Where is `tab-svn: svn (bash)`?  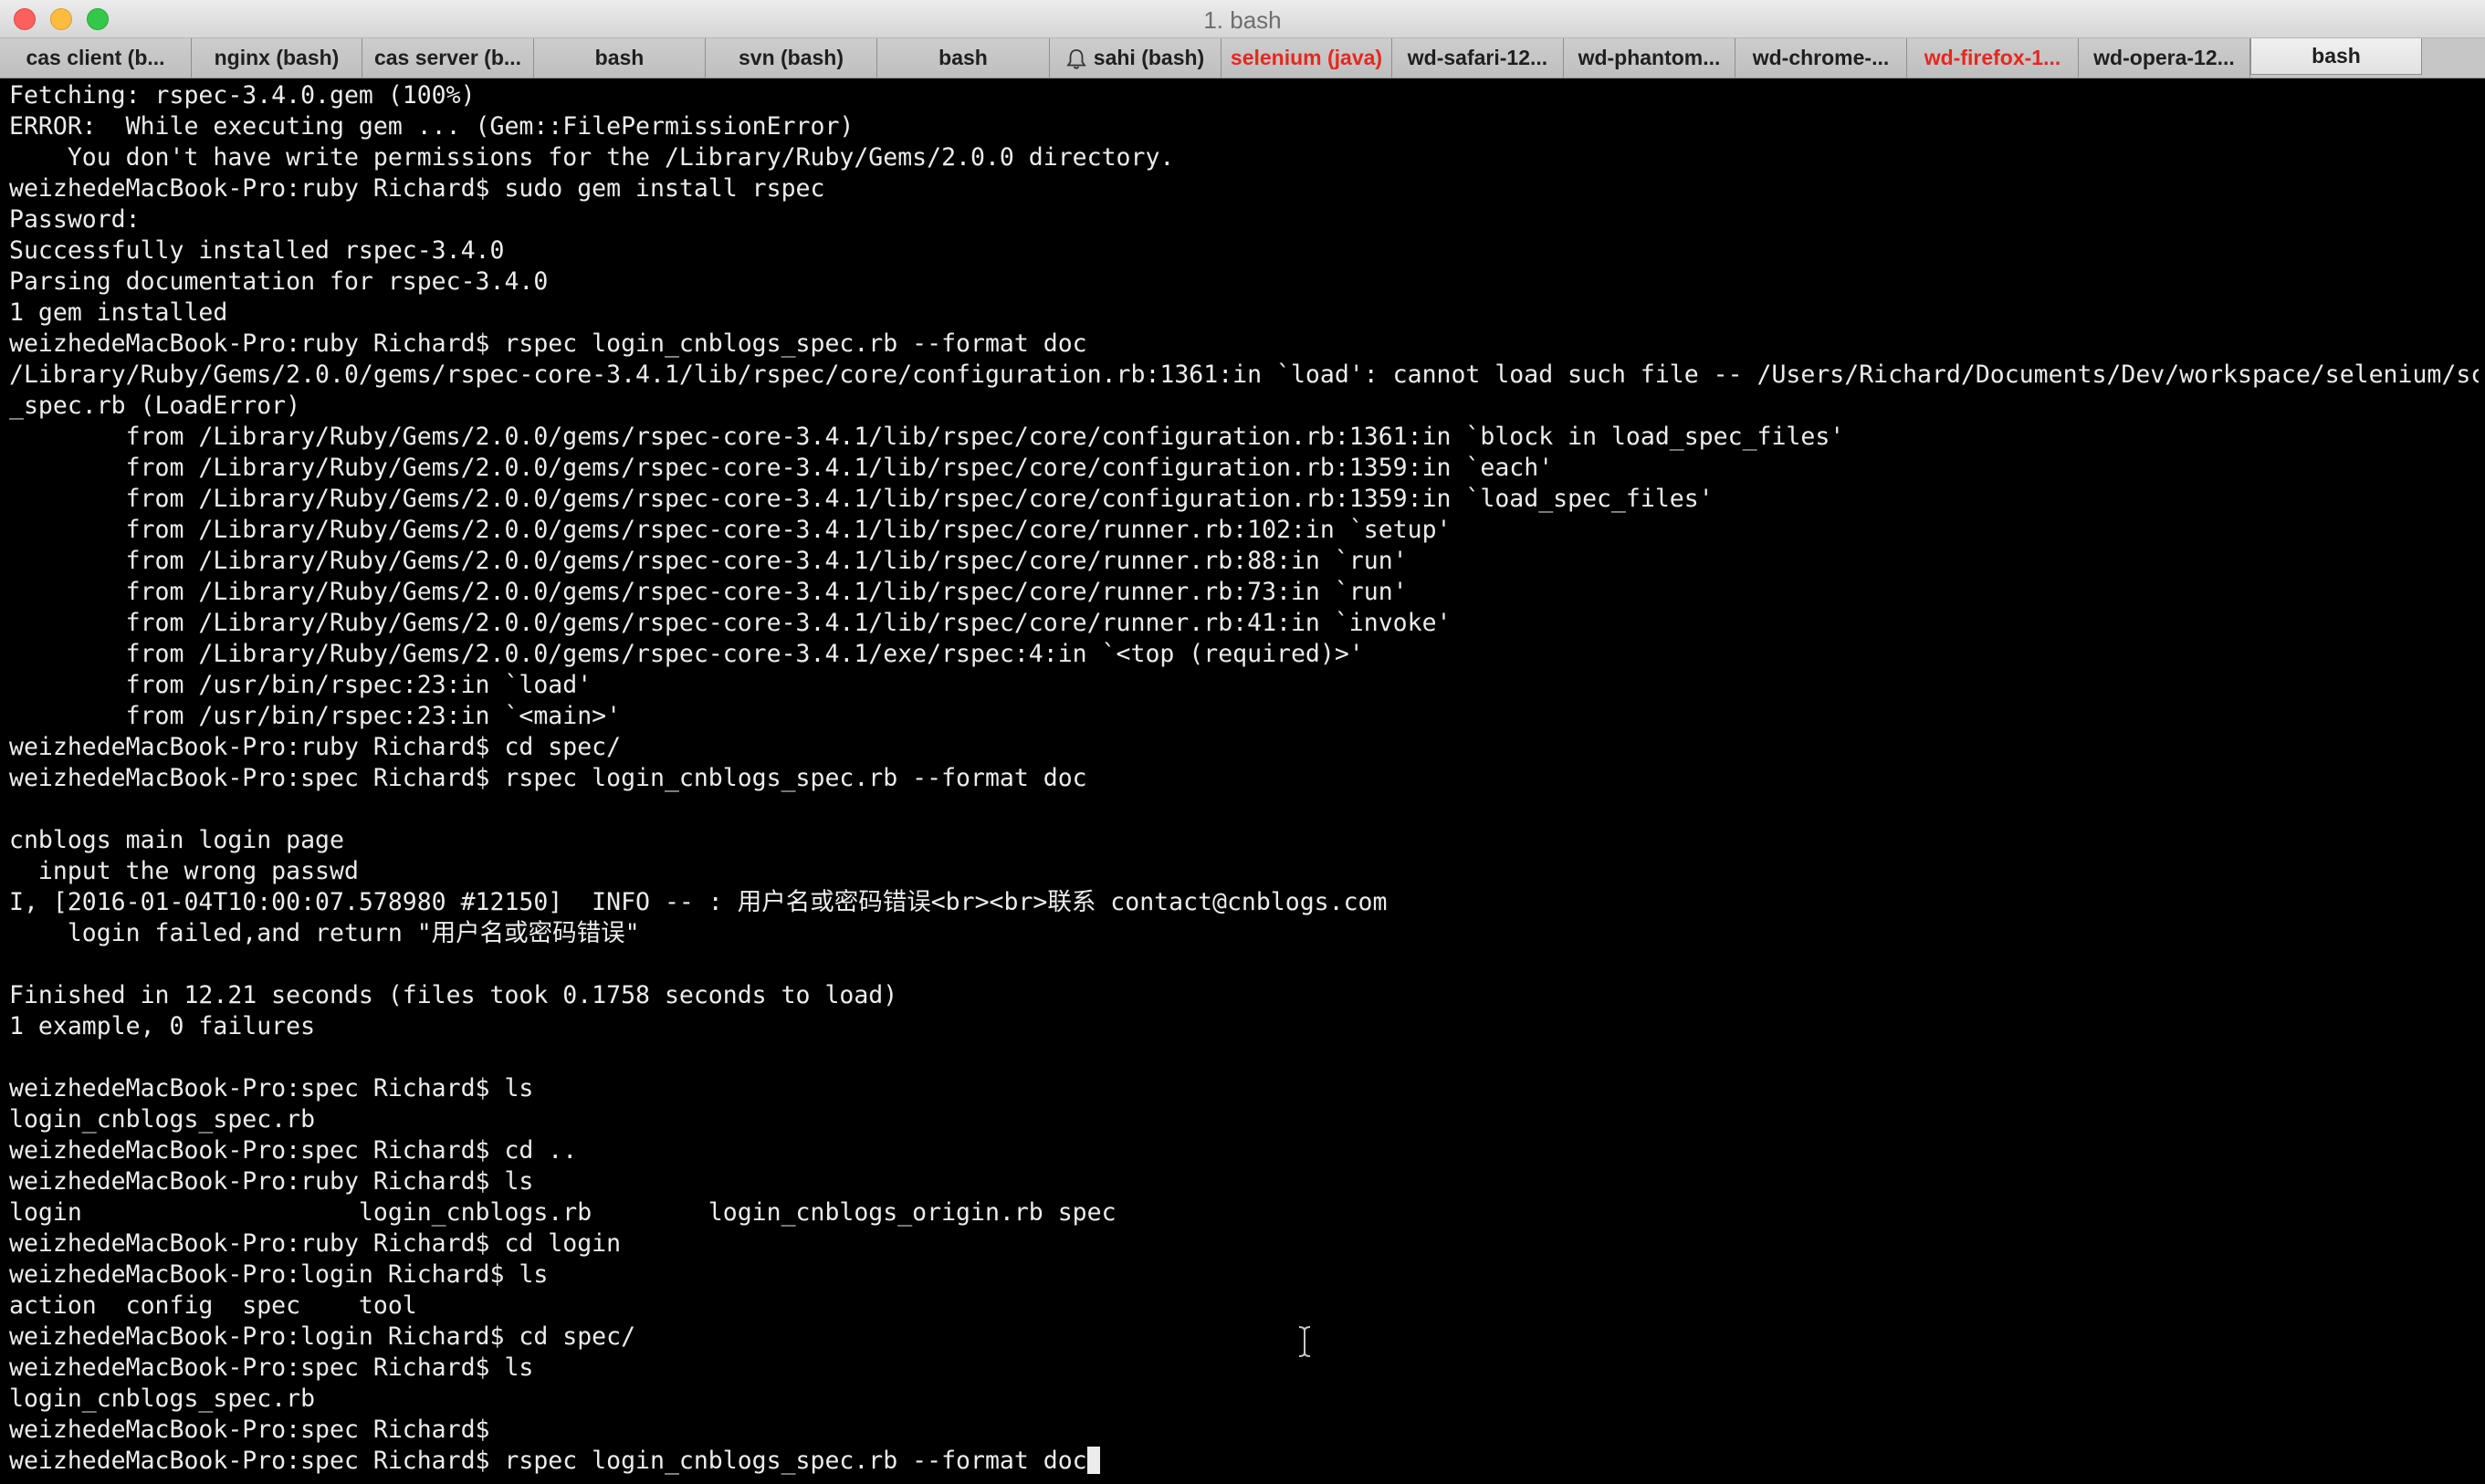 tab-svn: svn (bash) is located at coordinates (791, 58).